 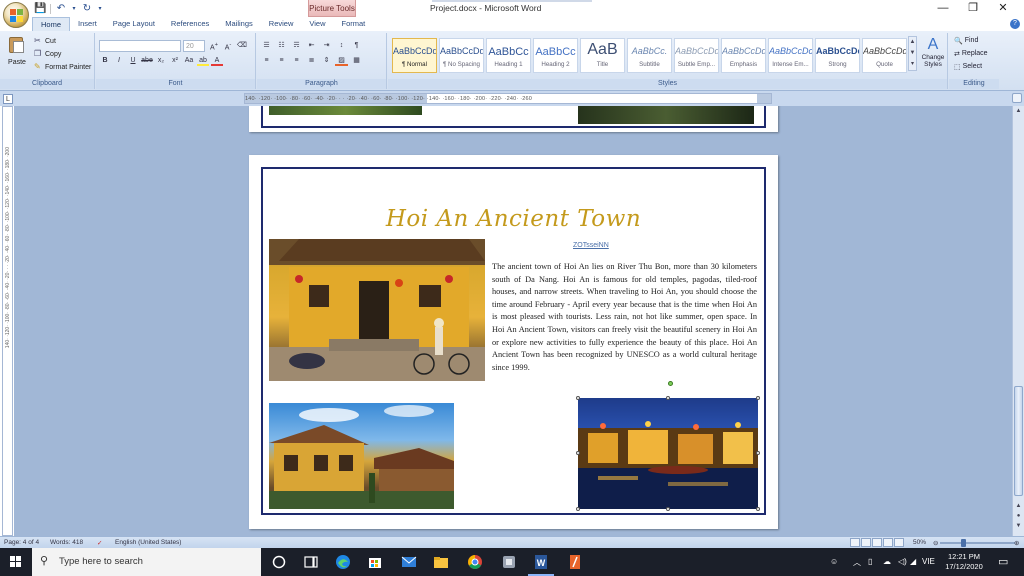 I want to click on notification-center-icon: ▭, so click(x=1003, y=561).